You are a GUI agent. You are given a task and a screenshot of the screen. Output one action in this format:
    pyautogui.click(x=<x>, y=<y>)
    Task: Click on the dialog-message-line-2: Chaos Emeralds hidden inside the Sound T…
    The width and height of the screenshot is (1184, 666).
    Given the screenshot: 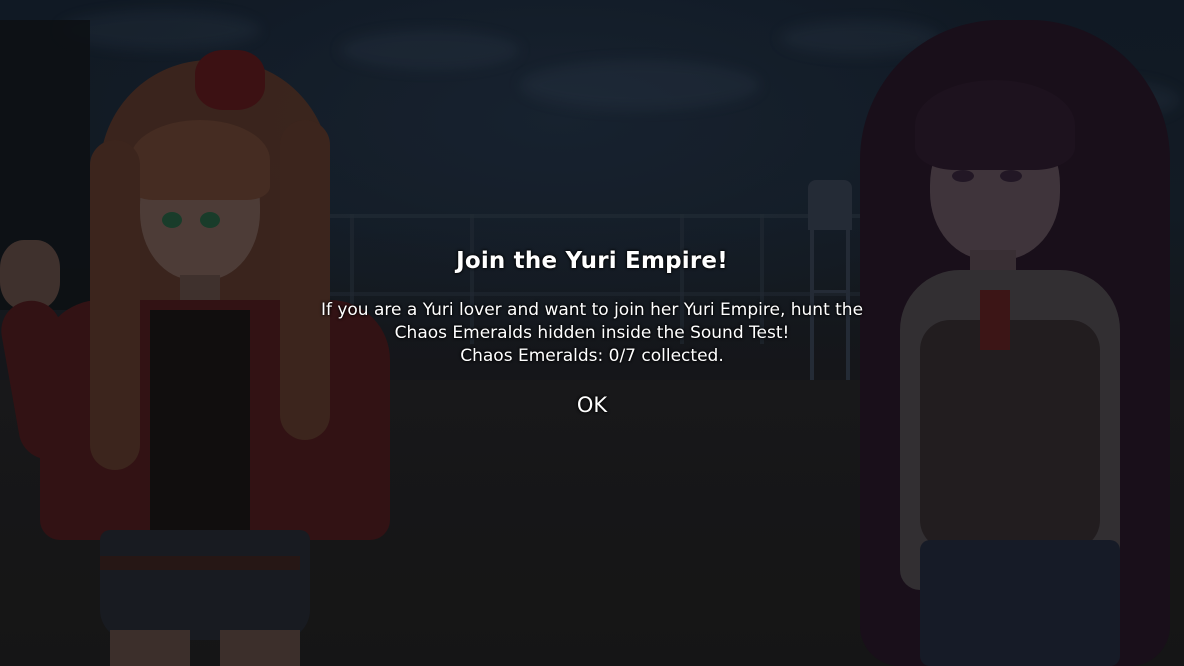 What is the action you would take?
    pyautogui.click(x=592, y=333)
    